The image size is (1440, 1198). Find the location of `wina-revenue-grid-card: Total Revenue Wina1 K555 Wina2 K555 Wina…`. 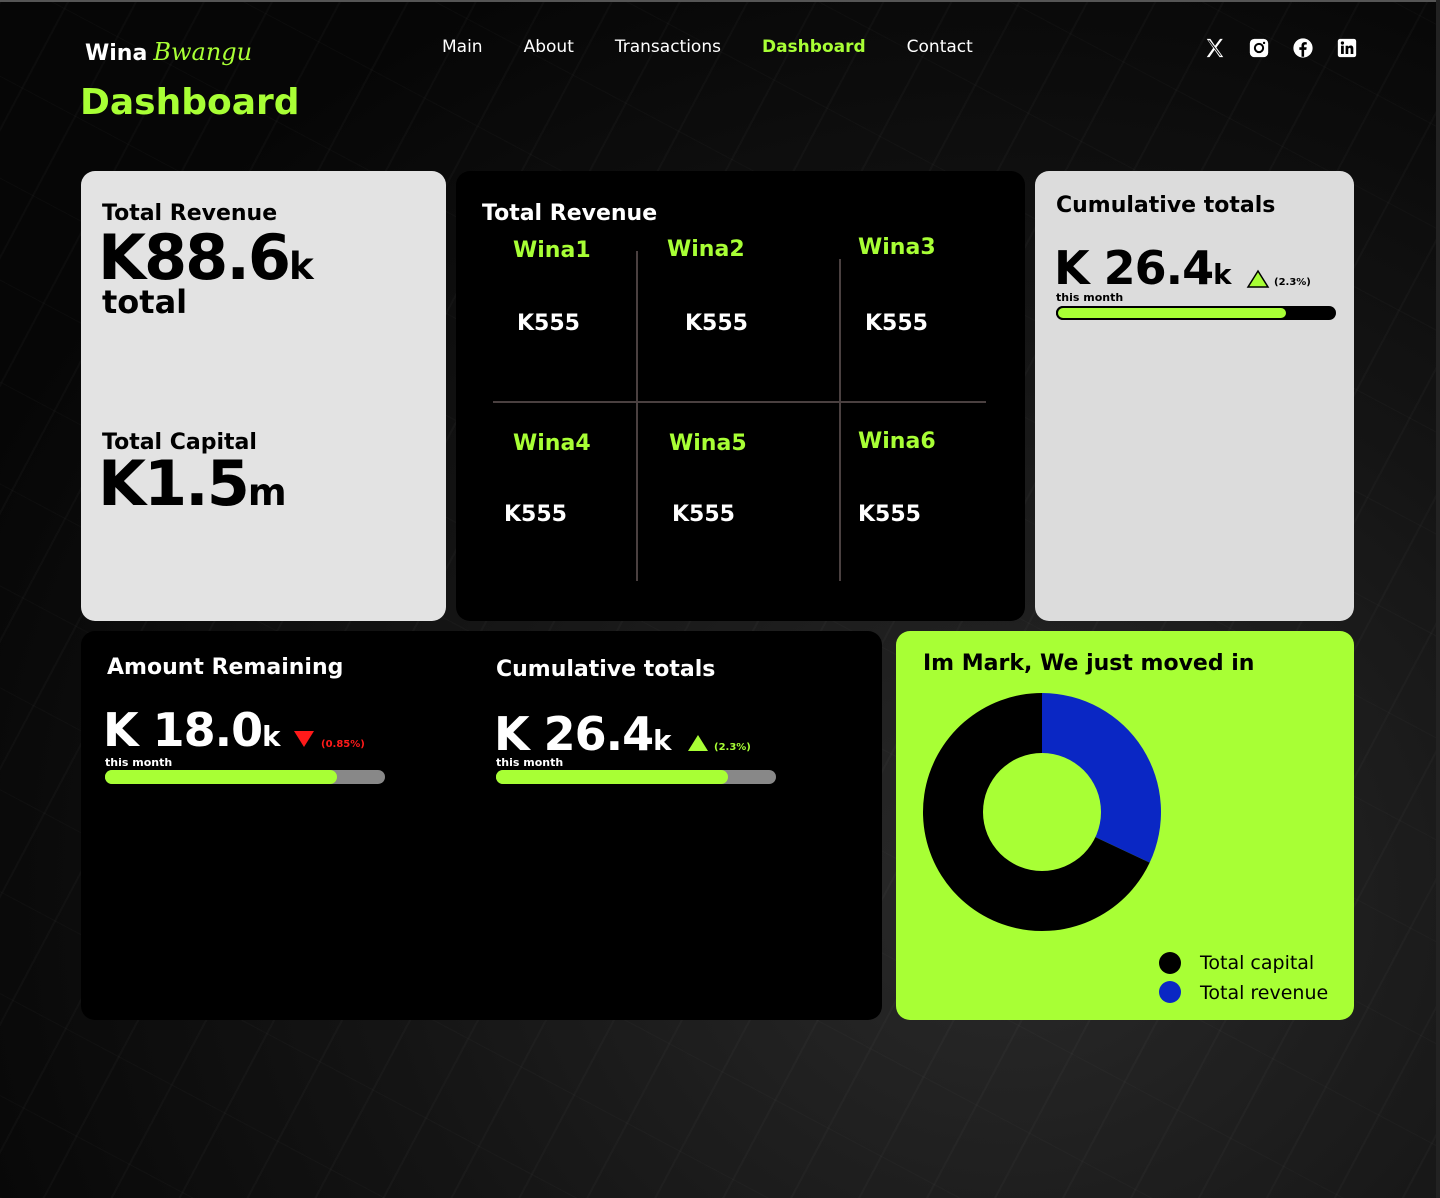

wina-revenue-grid-card: Total Revenue Wina1 K555 Wina2 K555 Wina… is located at coordinates (740, 396).